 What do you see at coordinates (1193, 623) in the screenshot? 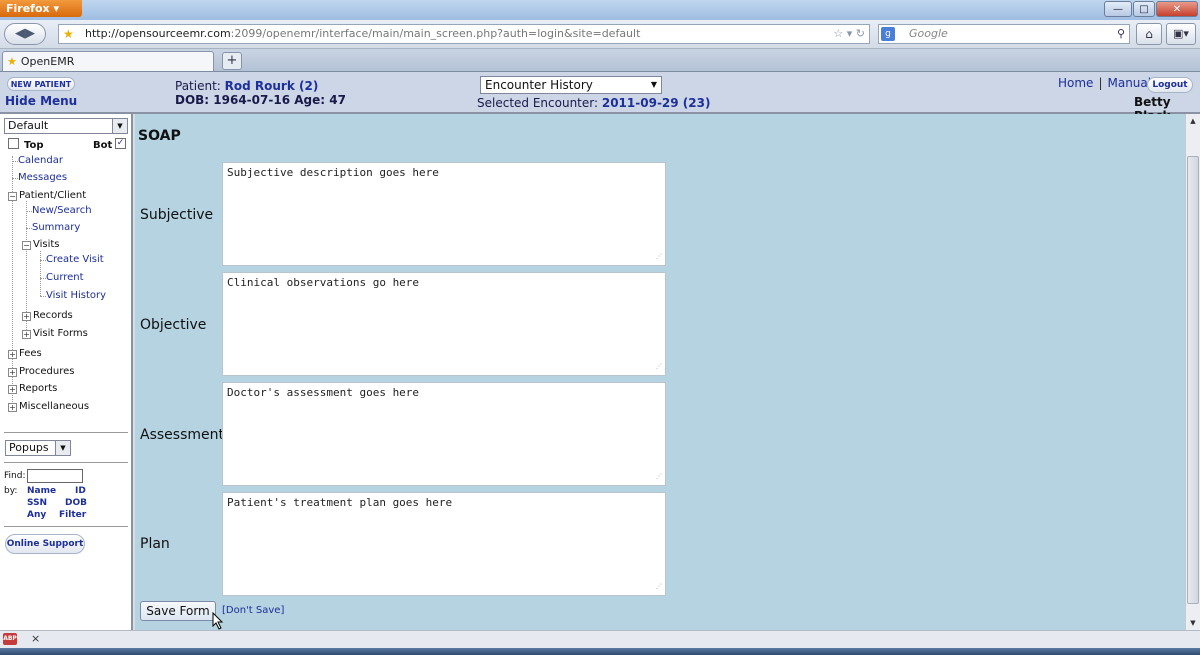
I see `scroll-down-icon: ▼` at bounding box center [1193, 623].